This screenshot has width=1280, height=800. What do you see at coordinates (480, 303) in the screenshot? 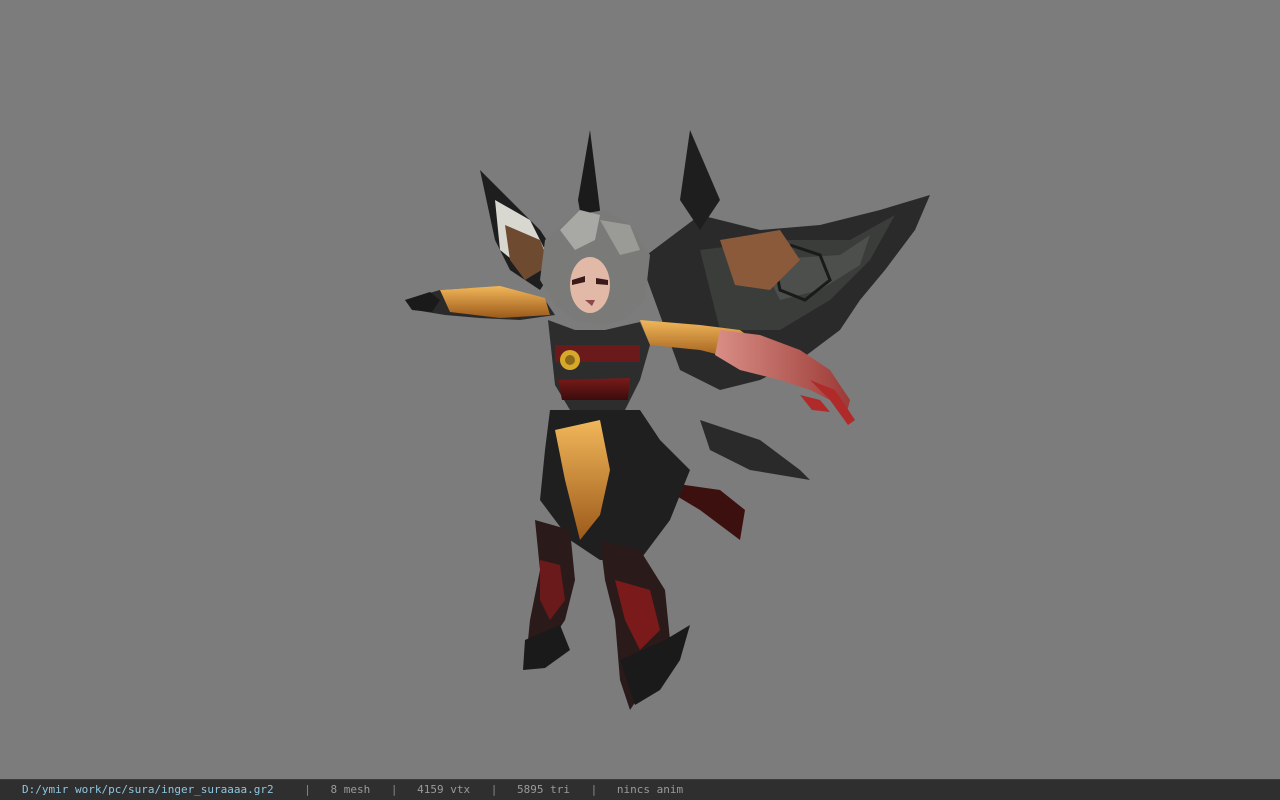
I see `arm-left` at bounding box center [480, 303].